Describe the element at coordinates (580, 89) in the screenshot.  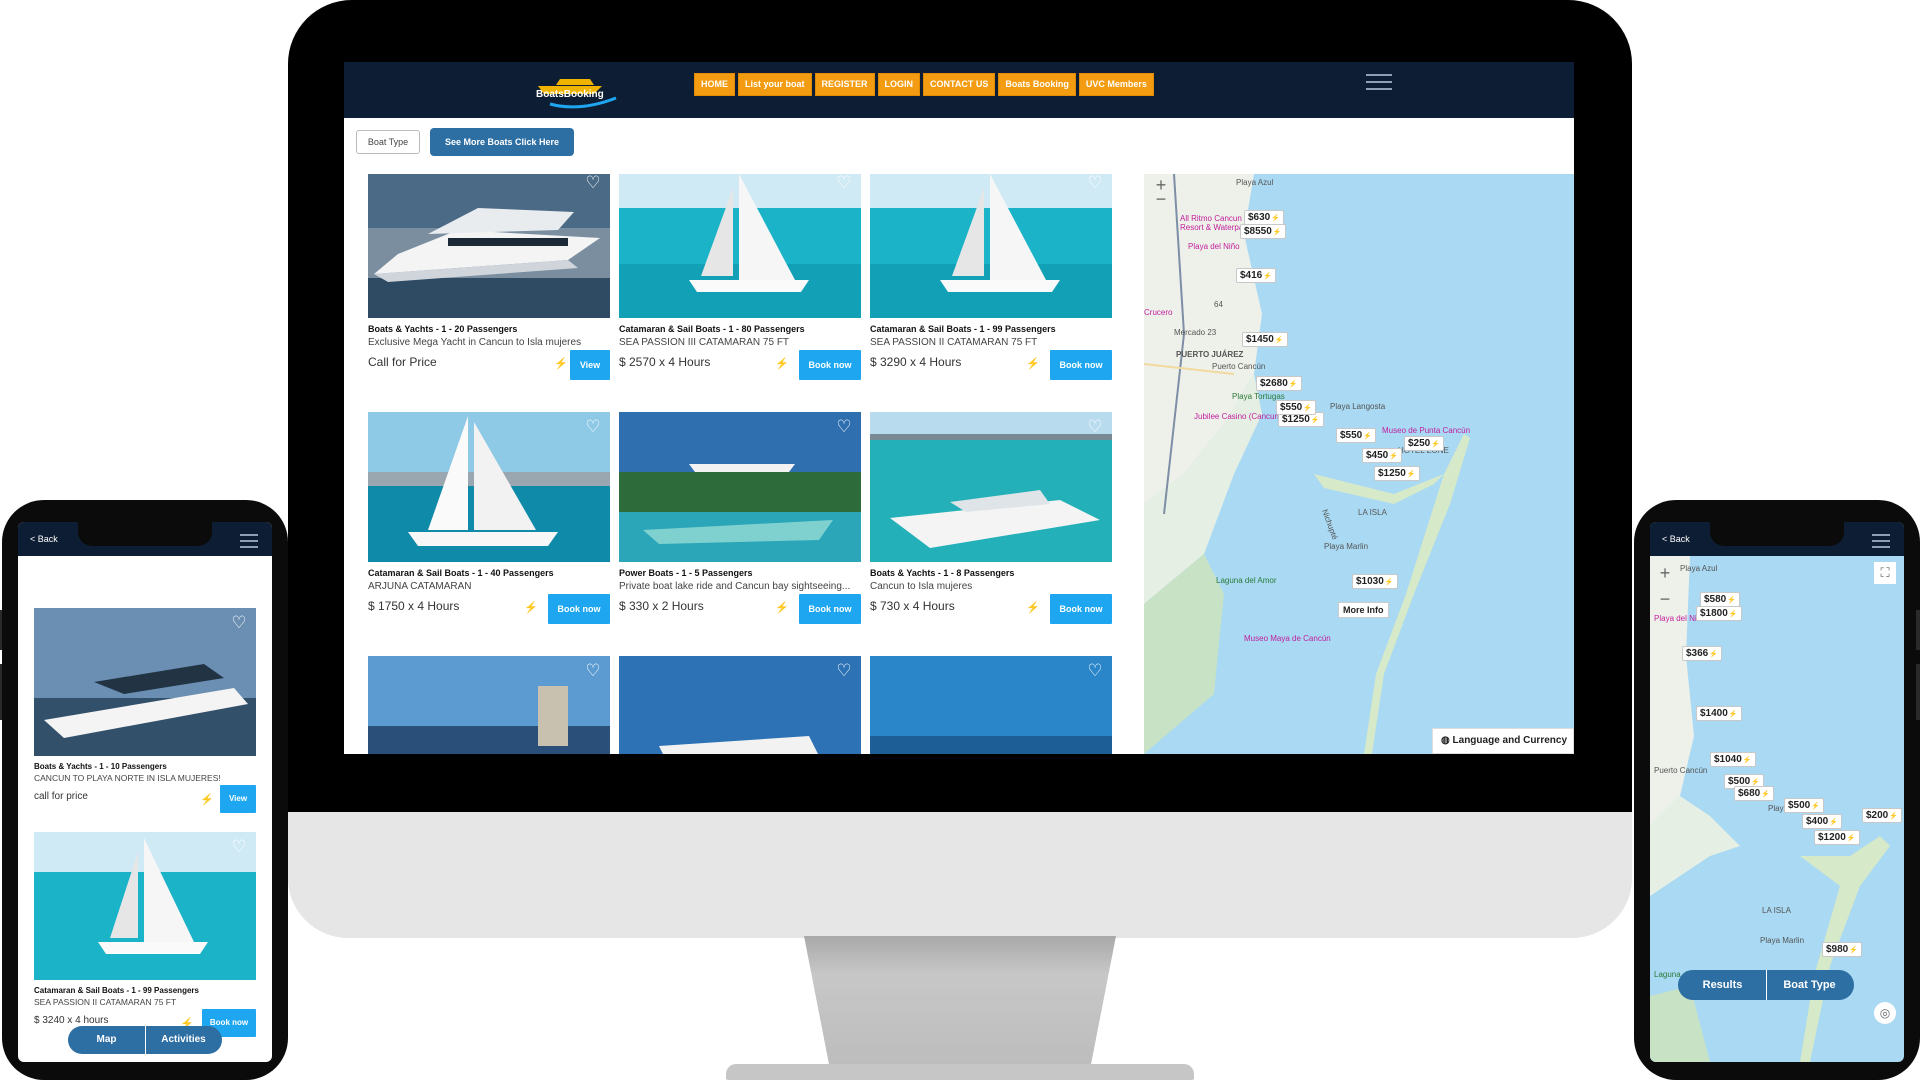
I see `site-logo: BoatsBooking` at that location.